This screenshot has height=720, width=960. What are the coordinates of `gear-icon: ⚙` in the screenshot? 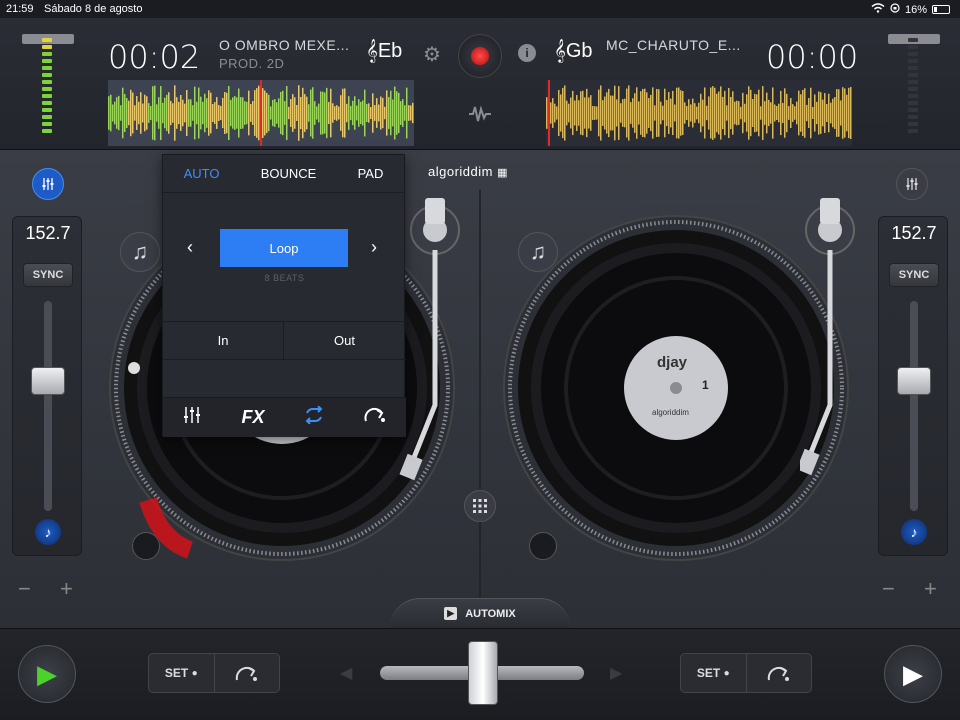 It's located at (432, 54).